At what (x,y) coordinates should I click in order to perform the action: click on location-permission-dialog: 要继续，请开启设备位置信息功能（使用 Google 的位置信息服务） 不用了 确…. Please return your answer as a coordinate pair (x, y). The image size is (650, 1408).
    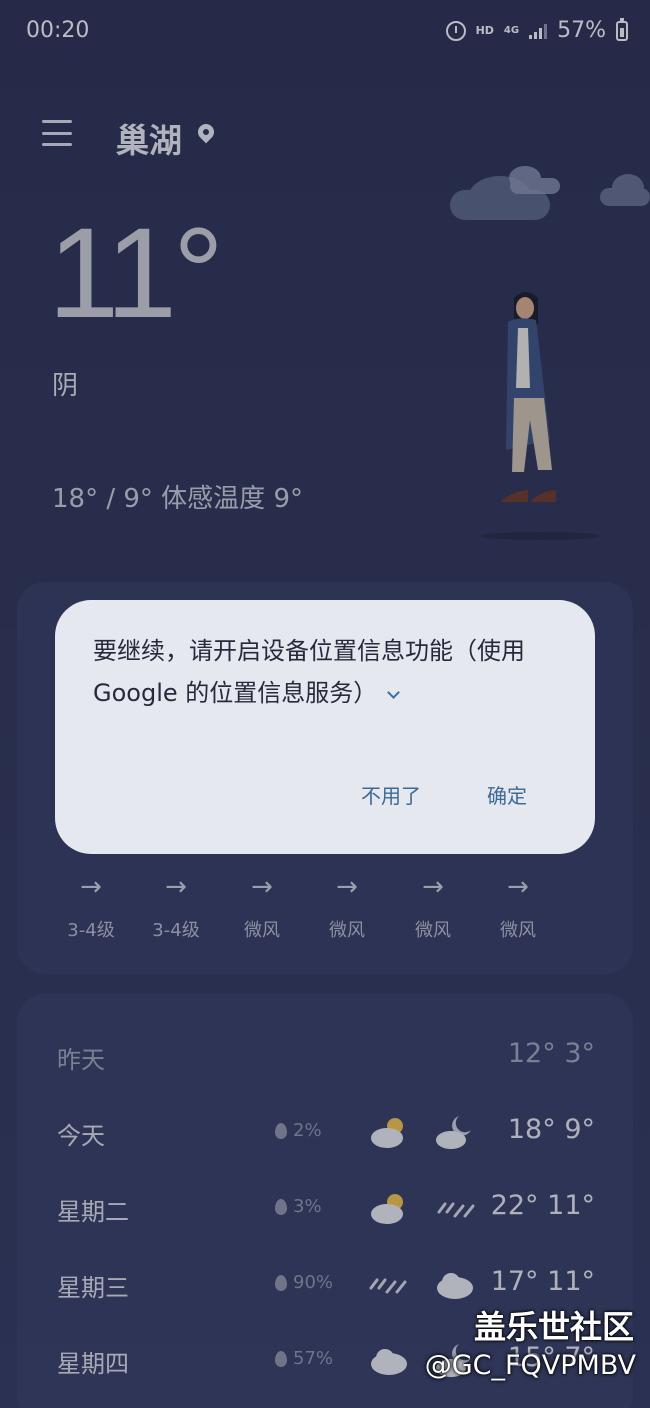
    Looking at the image, I should click on (325, 727).